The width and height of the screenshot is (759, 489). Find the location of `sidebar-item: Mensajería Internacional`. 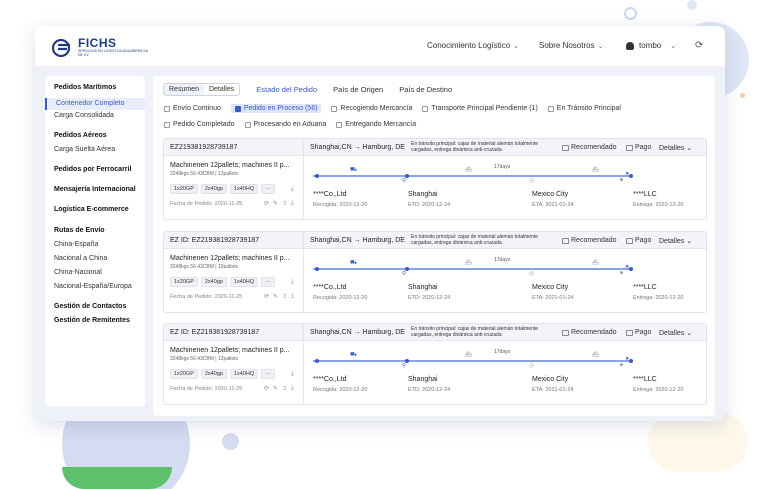

sidebar-item: Mensajería Internacional is located at coordinates (95, 189).